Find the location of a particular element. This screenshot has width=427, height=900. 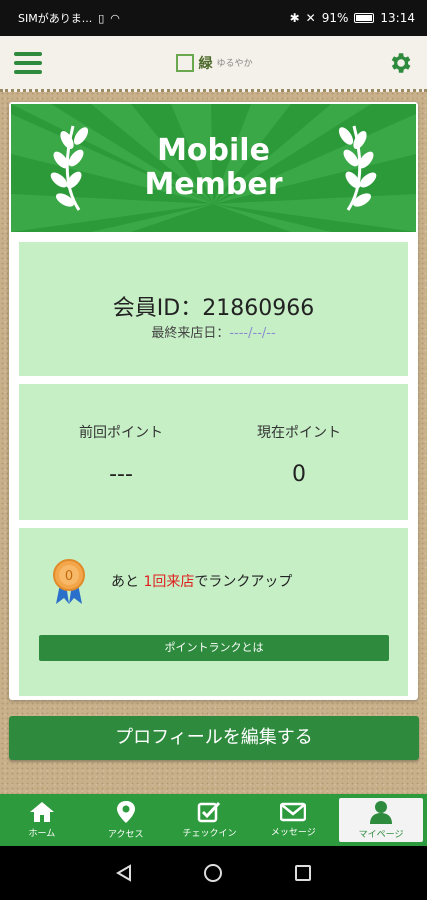

home-icon is located at coordinates (41, 812).